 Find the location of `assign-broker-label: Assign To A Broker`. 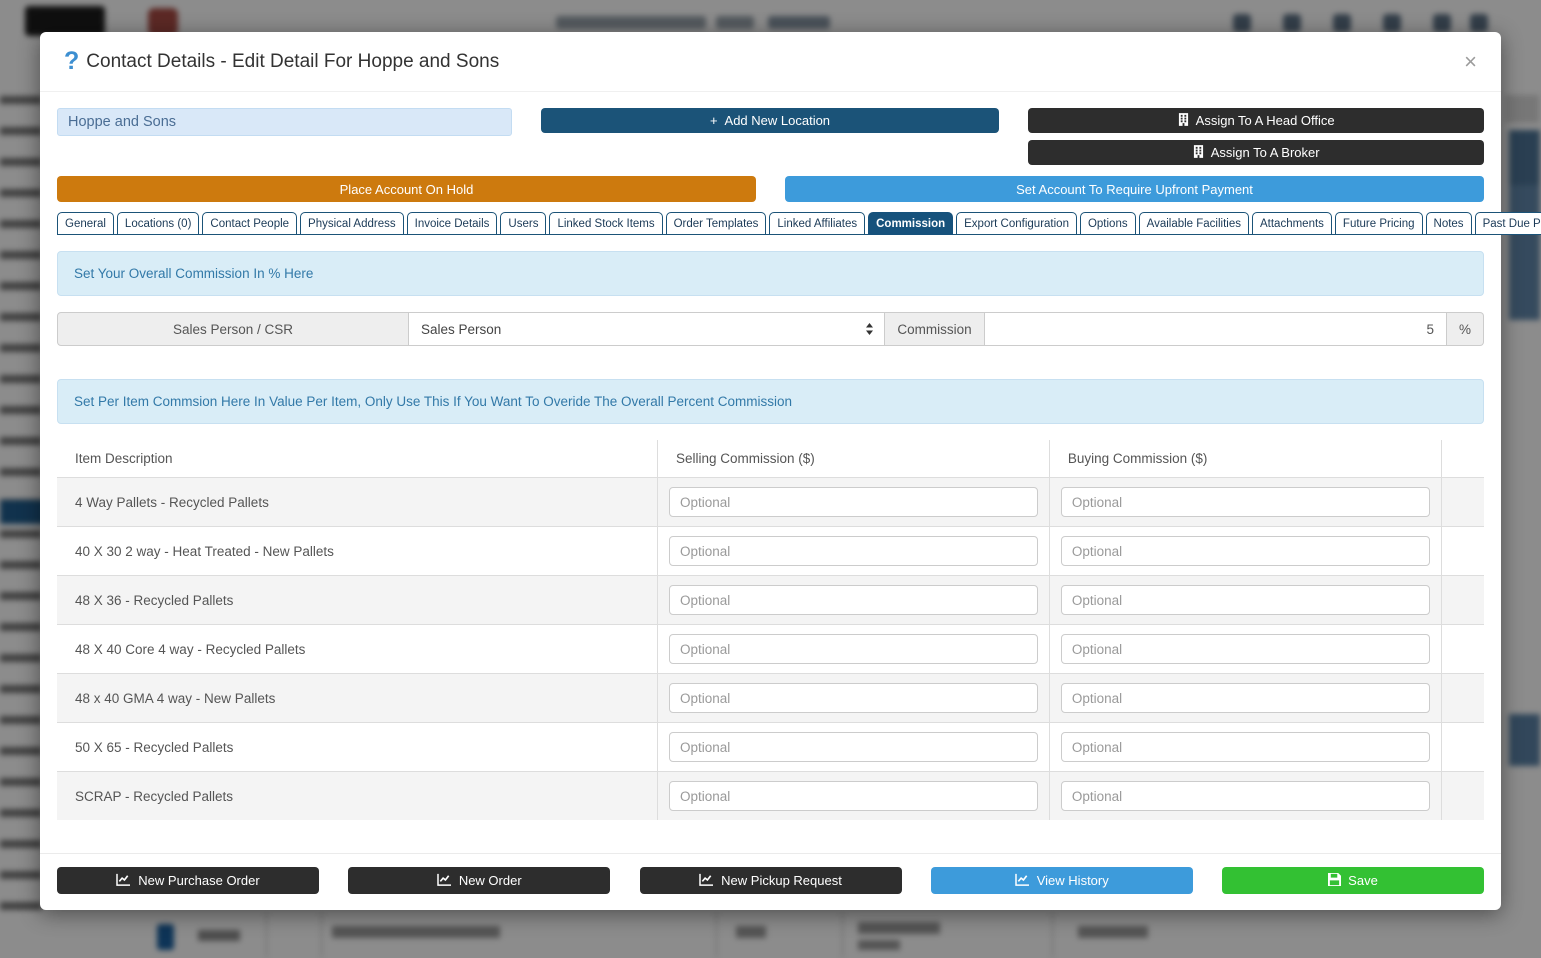

assign-broker-label: Assign To A Broker is located at coordinates (1265, 152).